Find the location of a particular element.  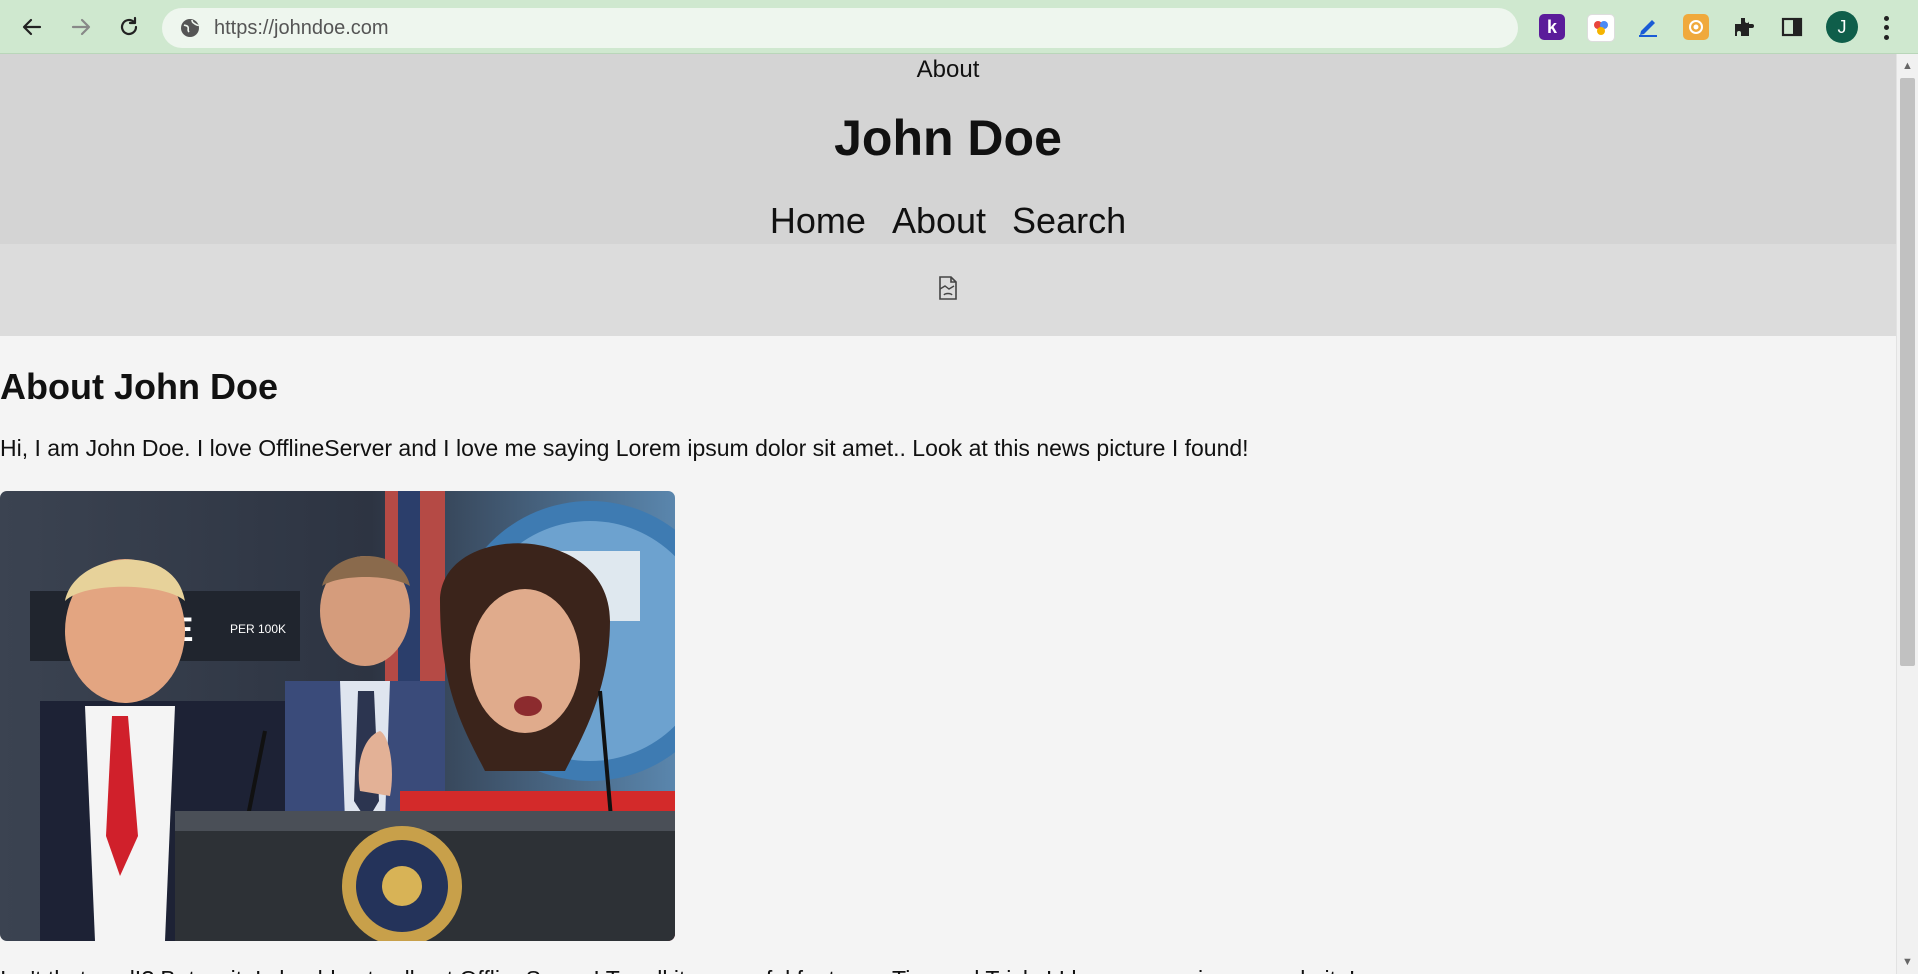

reload-icon is located at coordinates (129, 27).